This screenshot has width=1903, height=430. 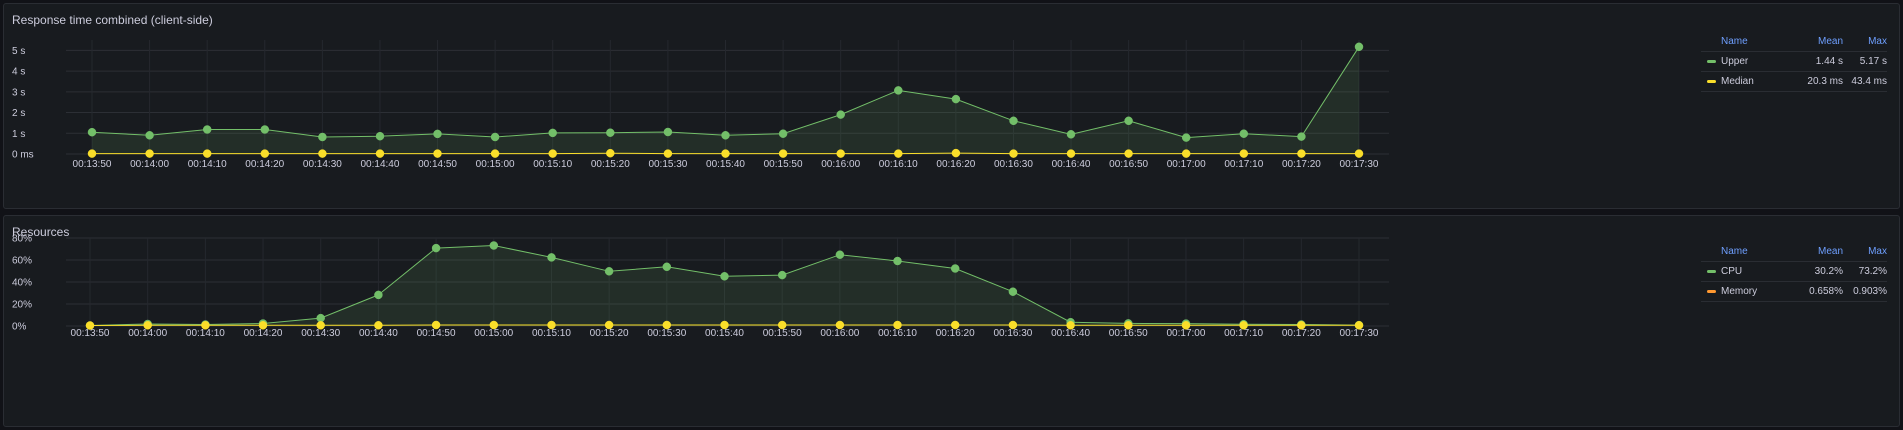 I want to click on x-tick-label: 00:14:40, so click(x=379, y=164).